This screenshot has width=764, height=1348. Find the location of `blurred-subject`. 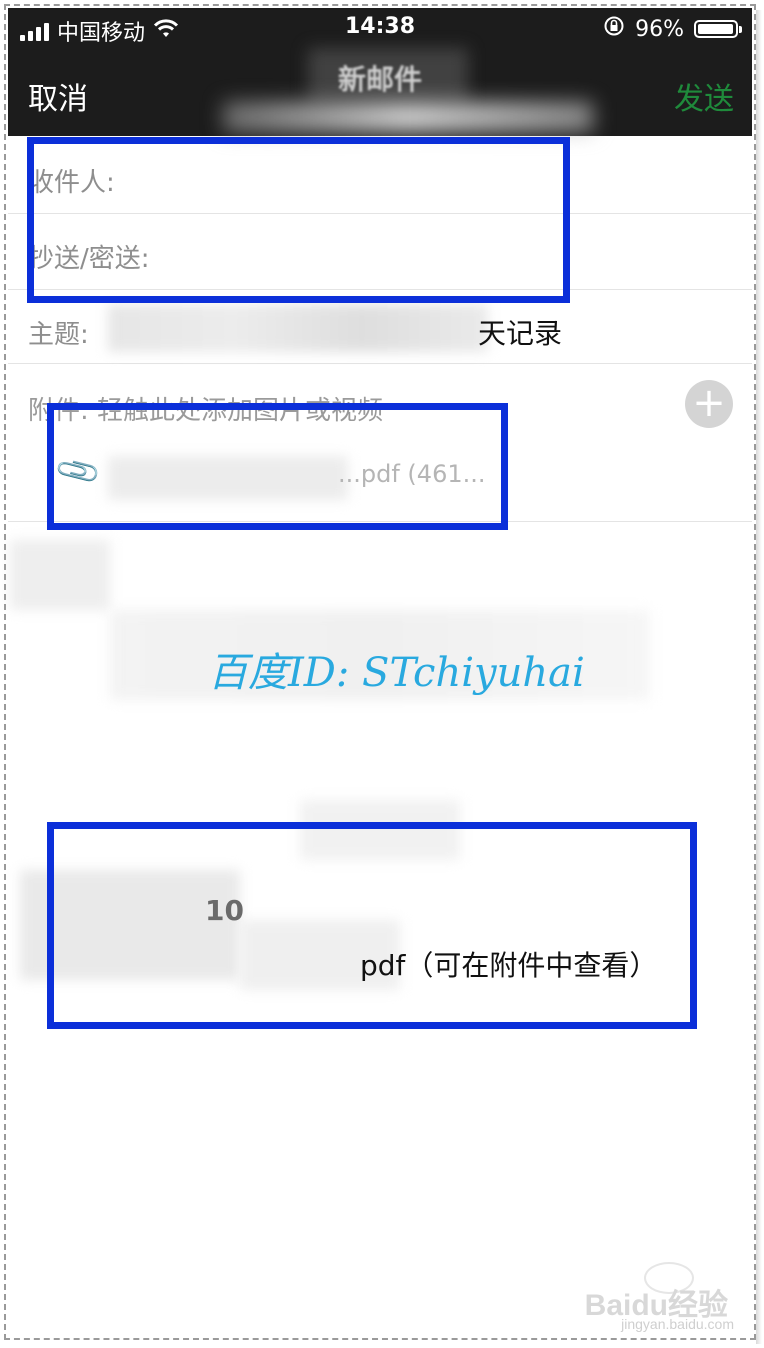

blurred-subject is located at coordinates (298, 328).